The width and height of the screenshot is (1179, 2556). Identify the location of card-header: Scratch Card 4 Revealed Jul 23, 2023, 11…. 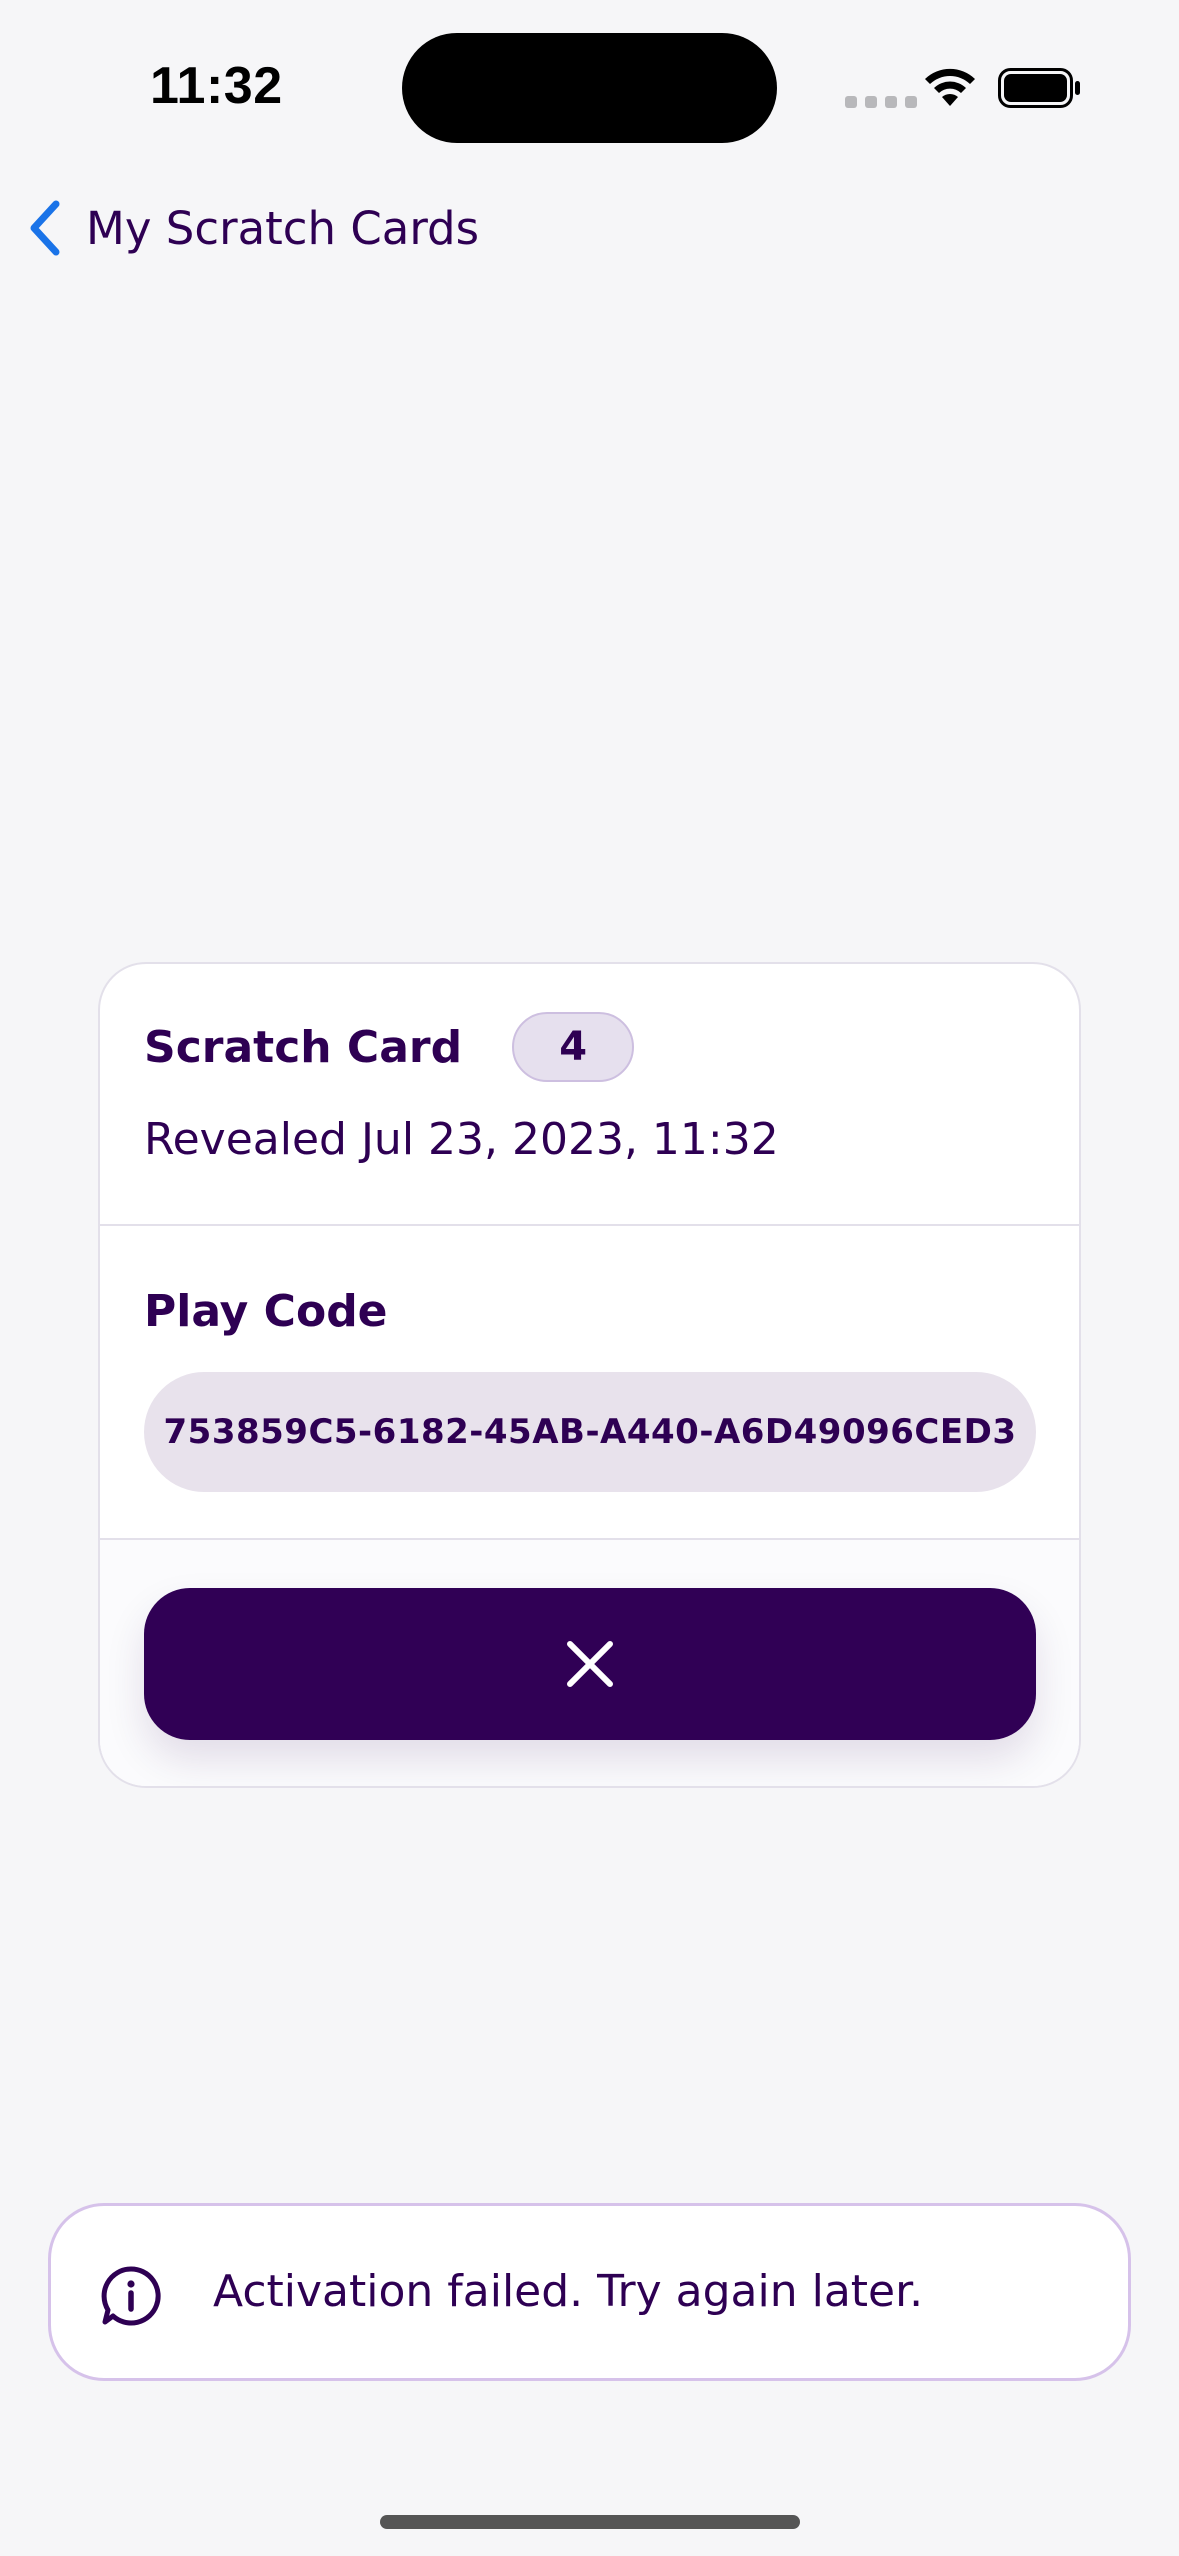
(589, 1095).